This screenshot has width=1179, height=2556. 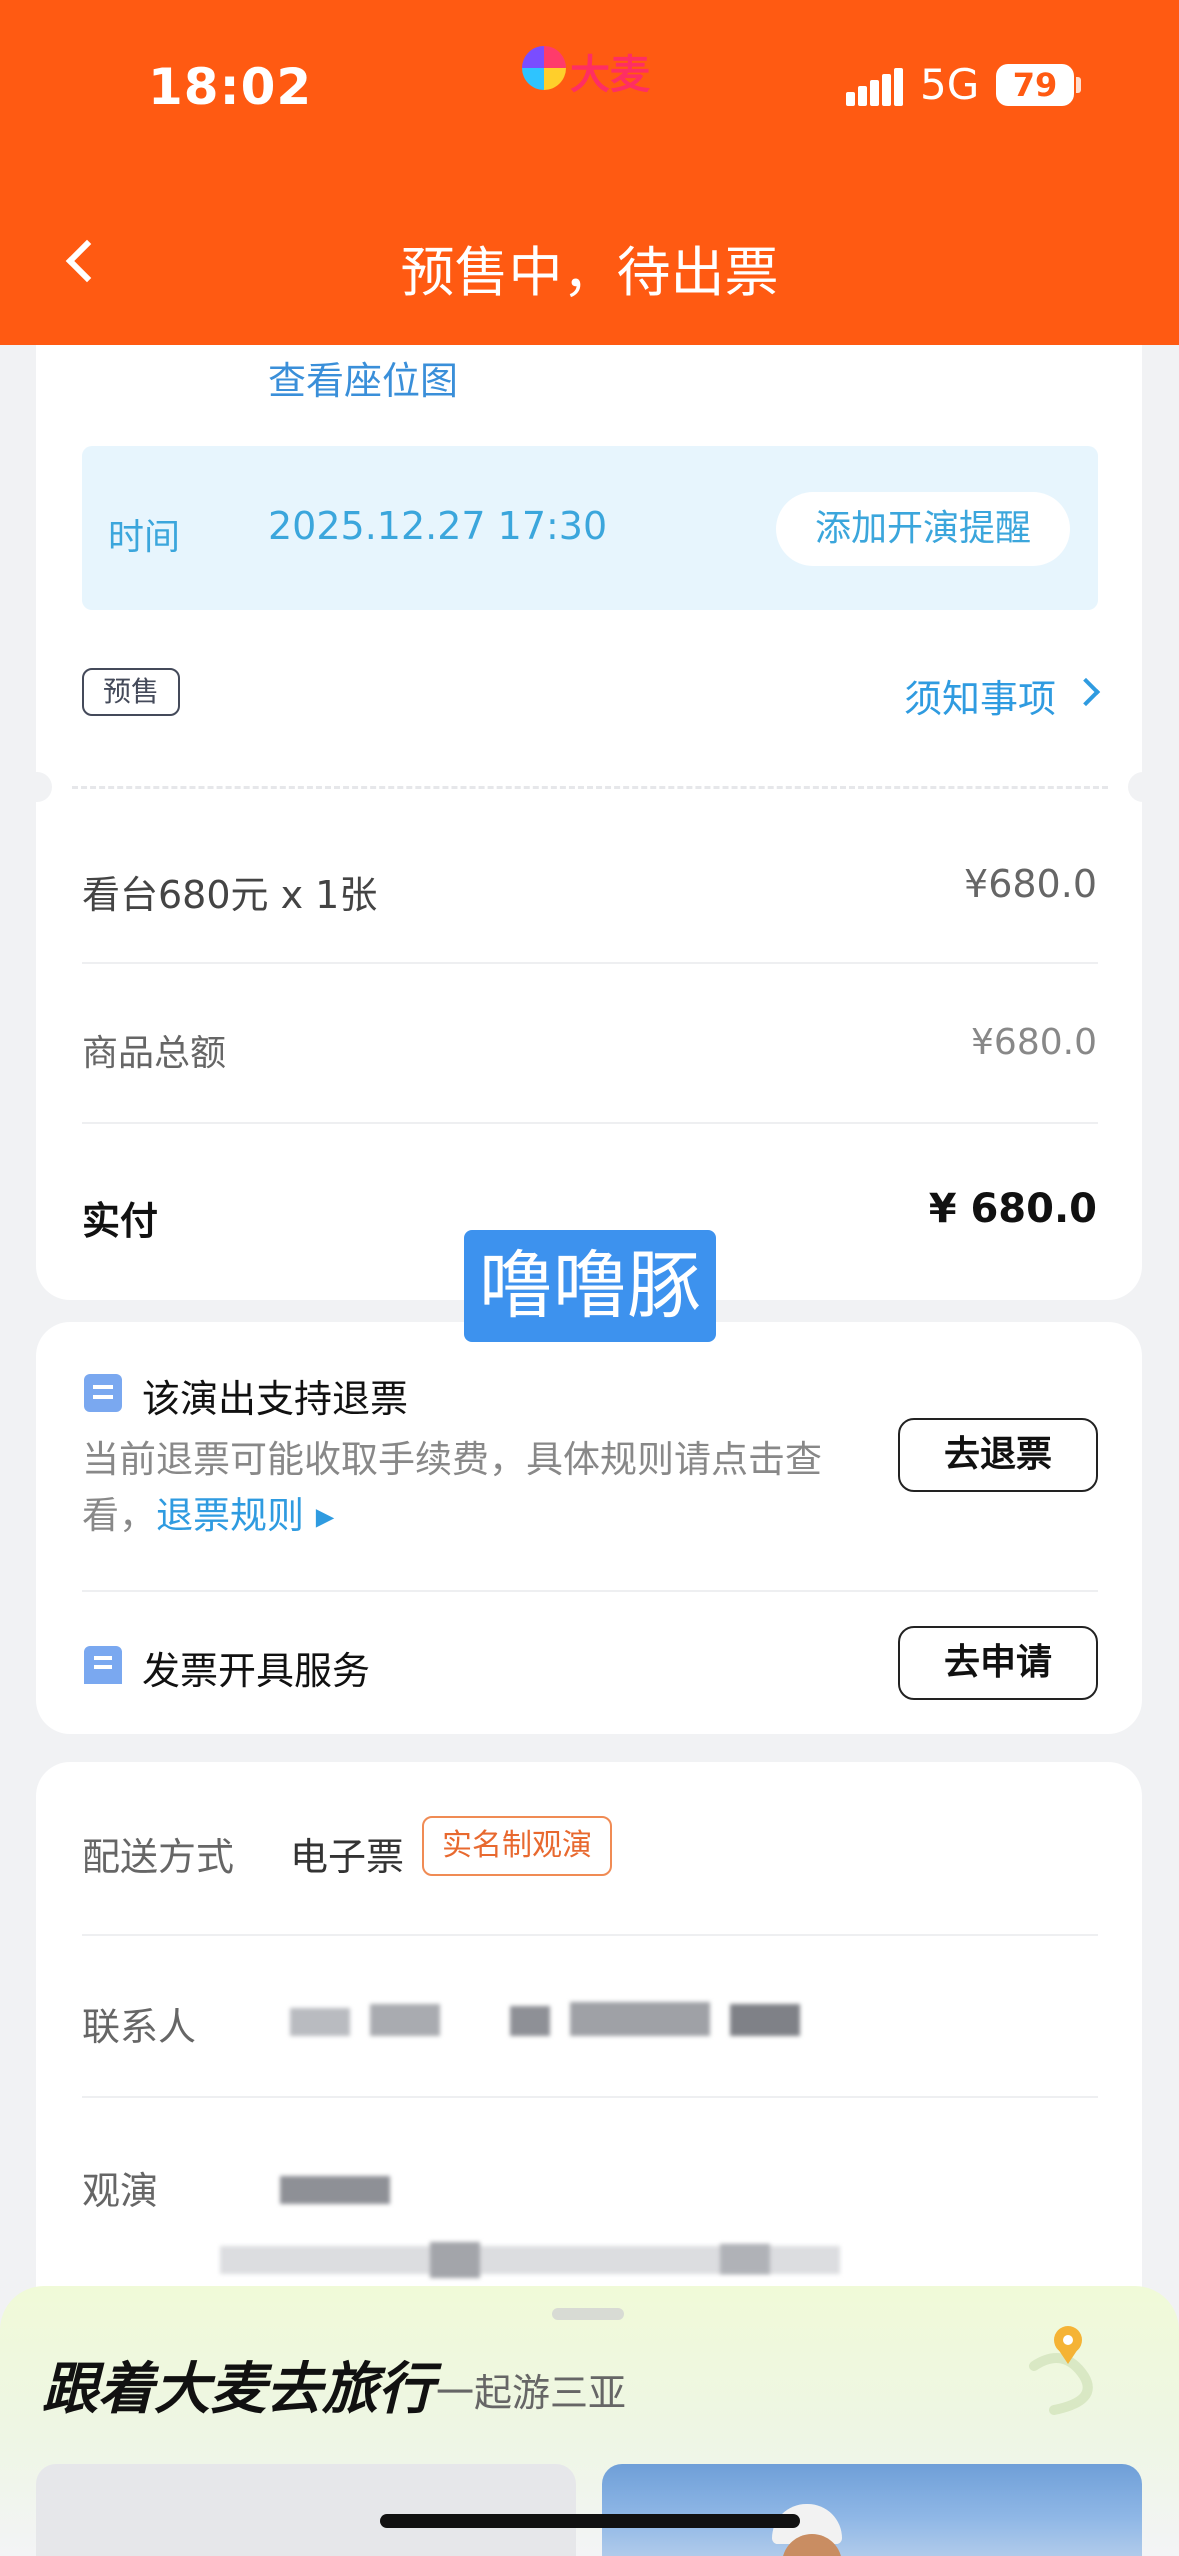 I want to click on contact-value-redacted, so click(x=555, y=2019).